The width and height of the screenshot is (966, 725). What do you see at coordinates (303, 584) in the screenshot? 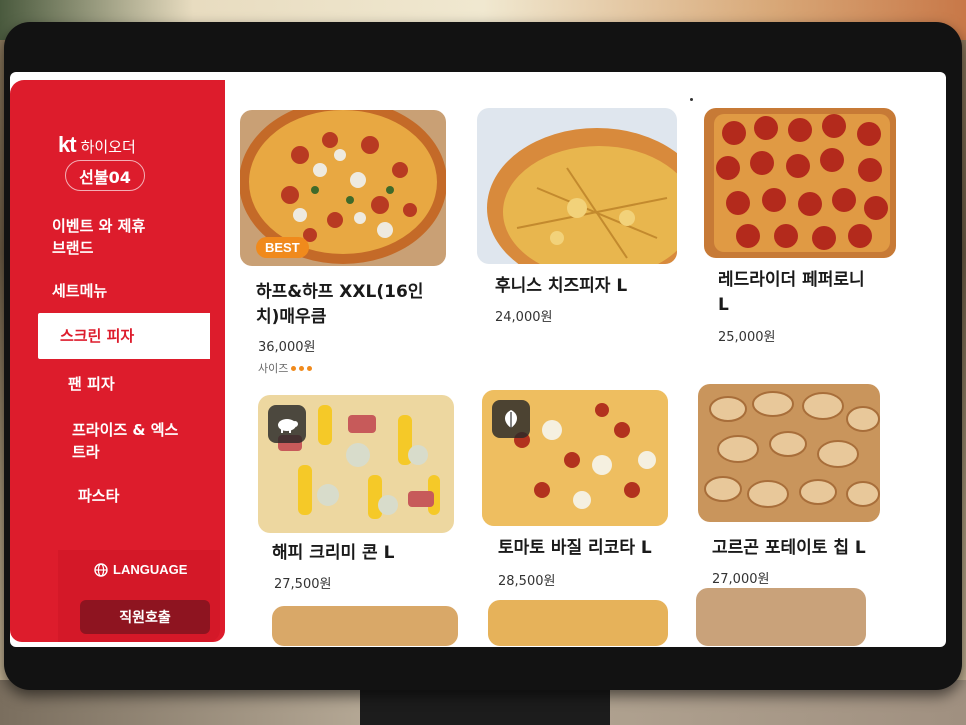
I see `menu-price: 27,500원` at bounding box center [303, 584].